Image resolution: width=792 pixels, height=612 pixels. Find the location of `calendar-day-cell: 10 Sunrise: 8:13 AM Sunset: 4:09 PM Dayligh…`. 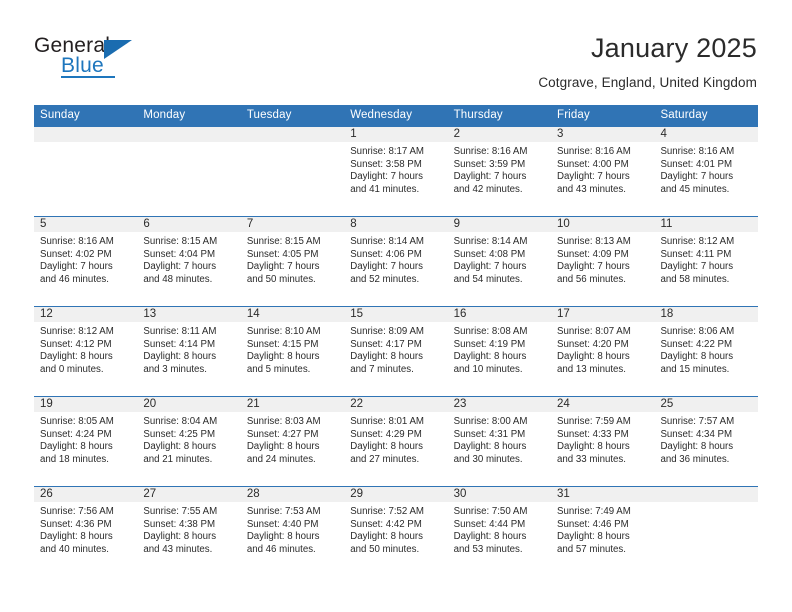

calendar-day-cell: 10 Sunrise: 8:13 AM Sunset: 4:09 PM Dayligh… is located at coordinates (603, 261).